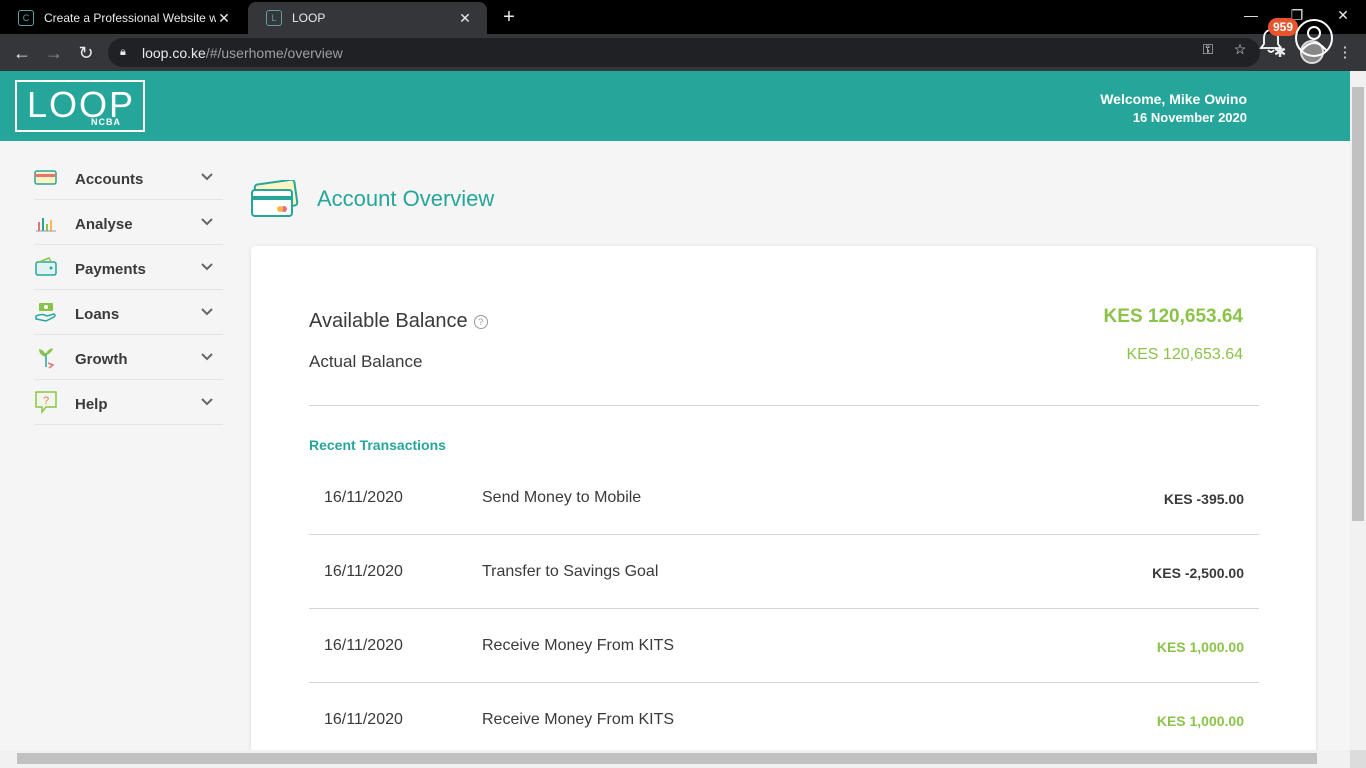 This screenshot has width=1366, height=768. I want to click on help-bubble-icon: ?, so click(46, 402).